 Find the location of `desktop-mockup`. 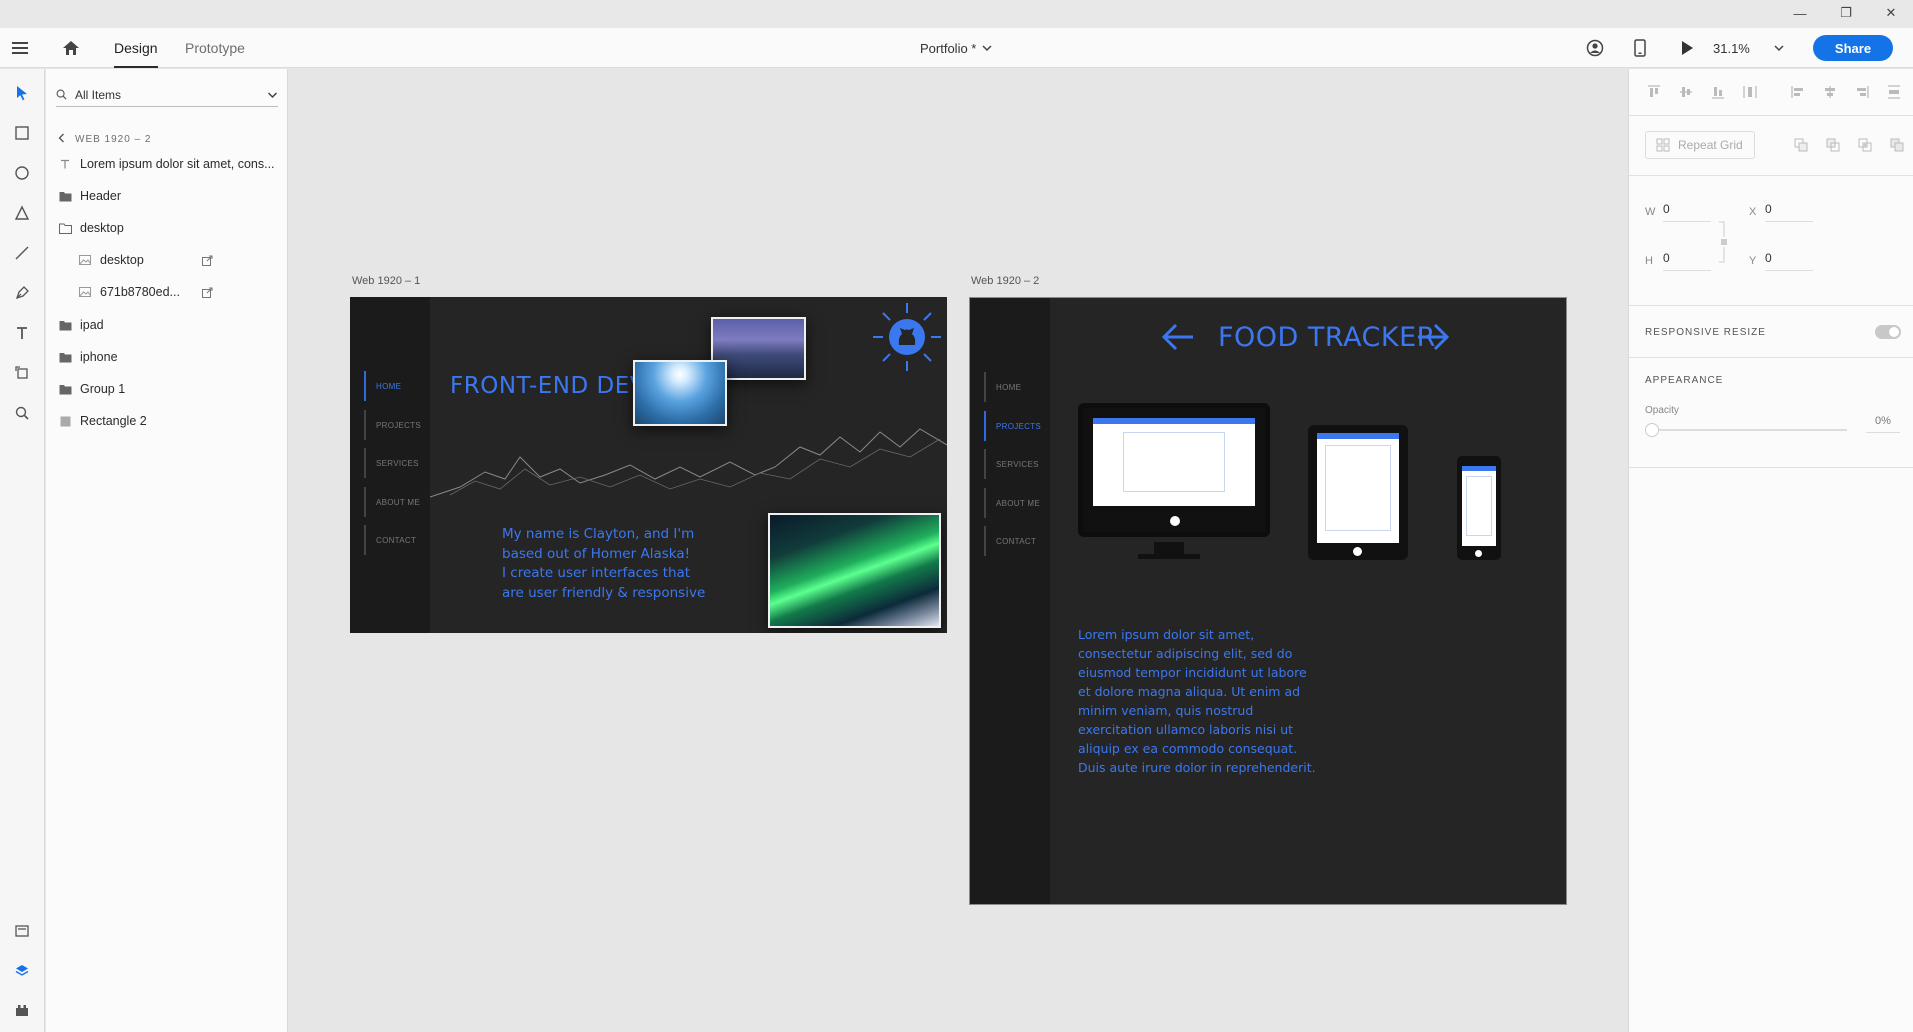

desktop-mockup is located at coordinates (1174, 470).